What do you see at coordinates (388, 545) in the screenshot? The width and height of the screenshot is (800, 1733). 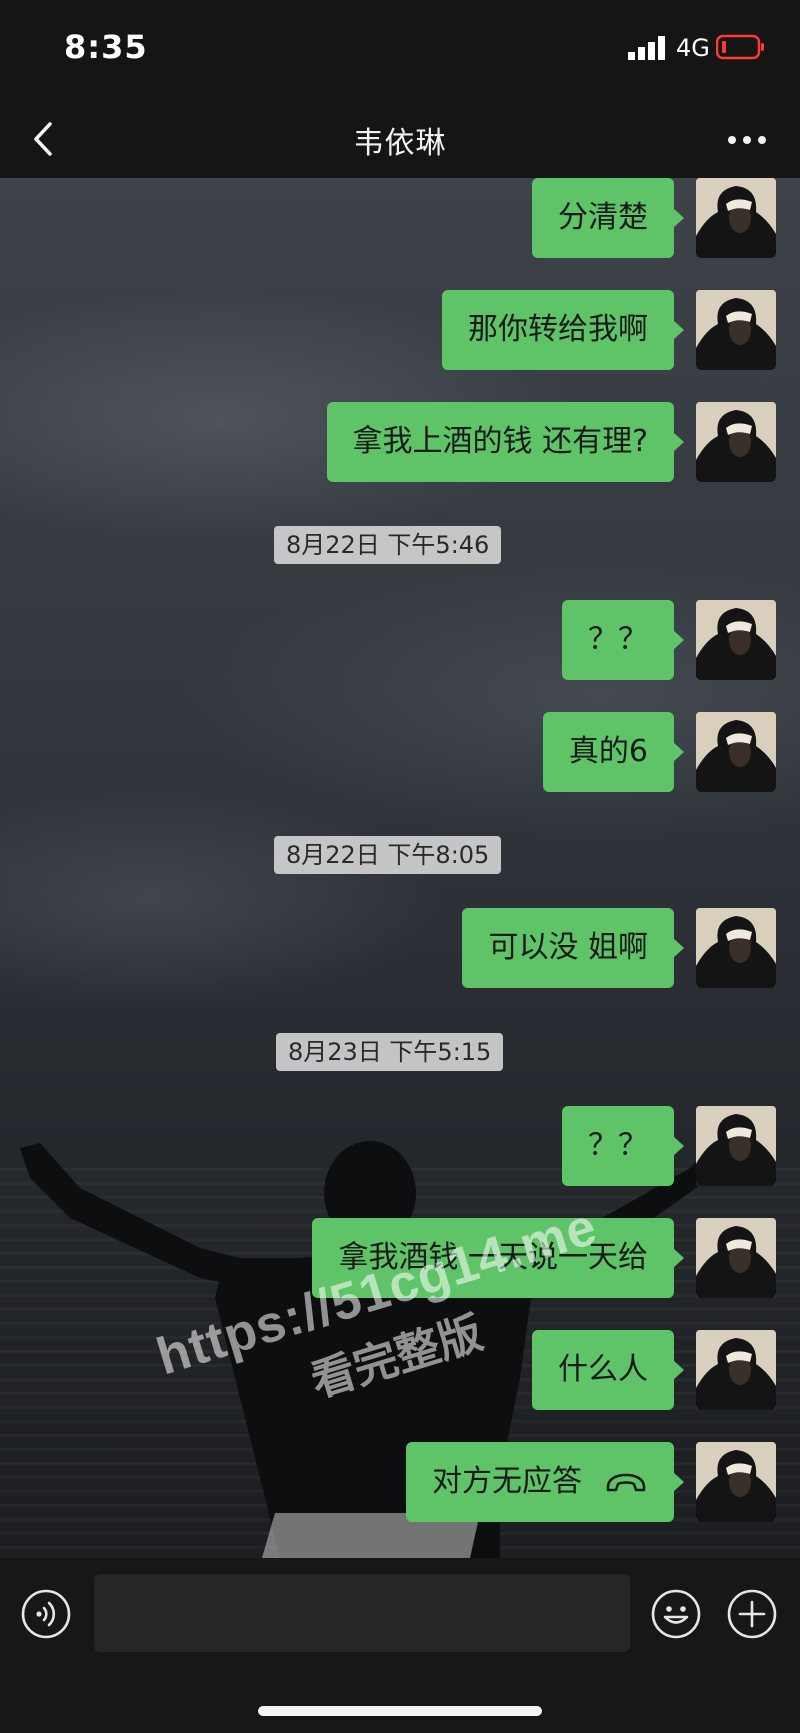 I see `timestamp: 8月22日 下午5:46` at bounding box center [388, 545].